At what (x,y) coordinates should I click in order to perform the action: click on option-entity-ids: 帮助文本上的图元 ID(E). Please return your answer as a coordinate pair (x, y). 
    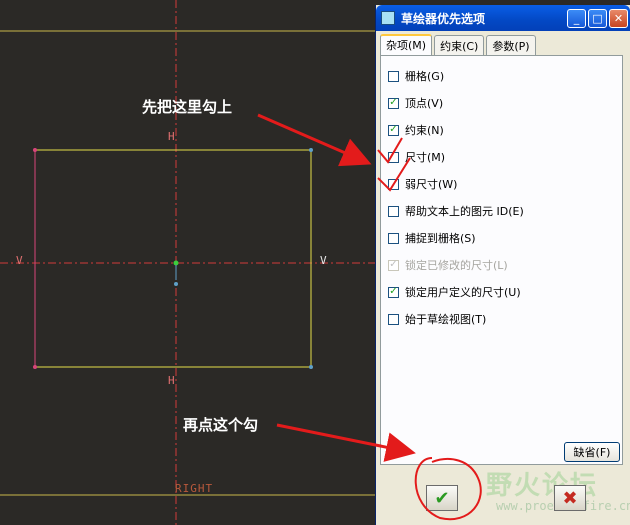
    Looking at the image, I should click on (456, 211).